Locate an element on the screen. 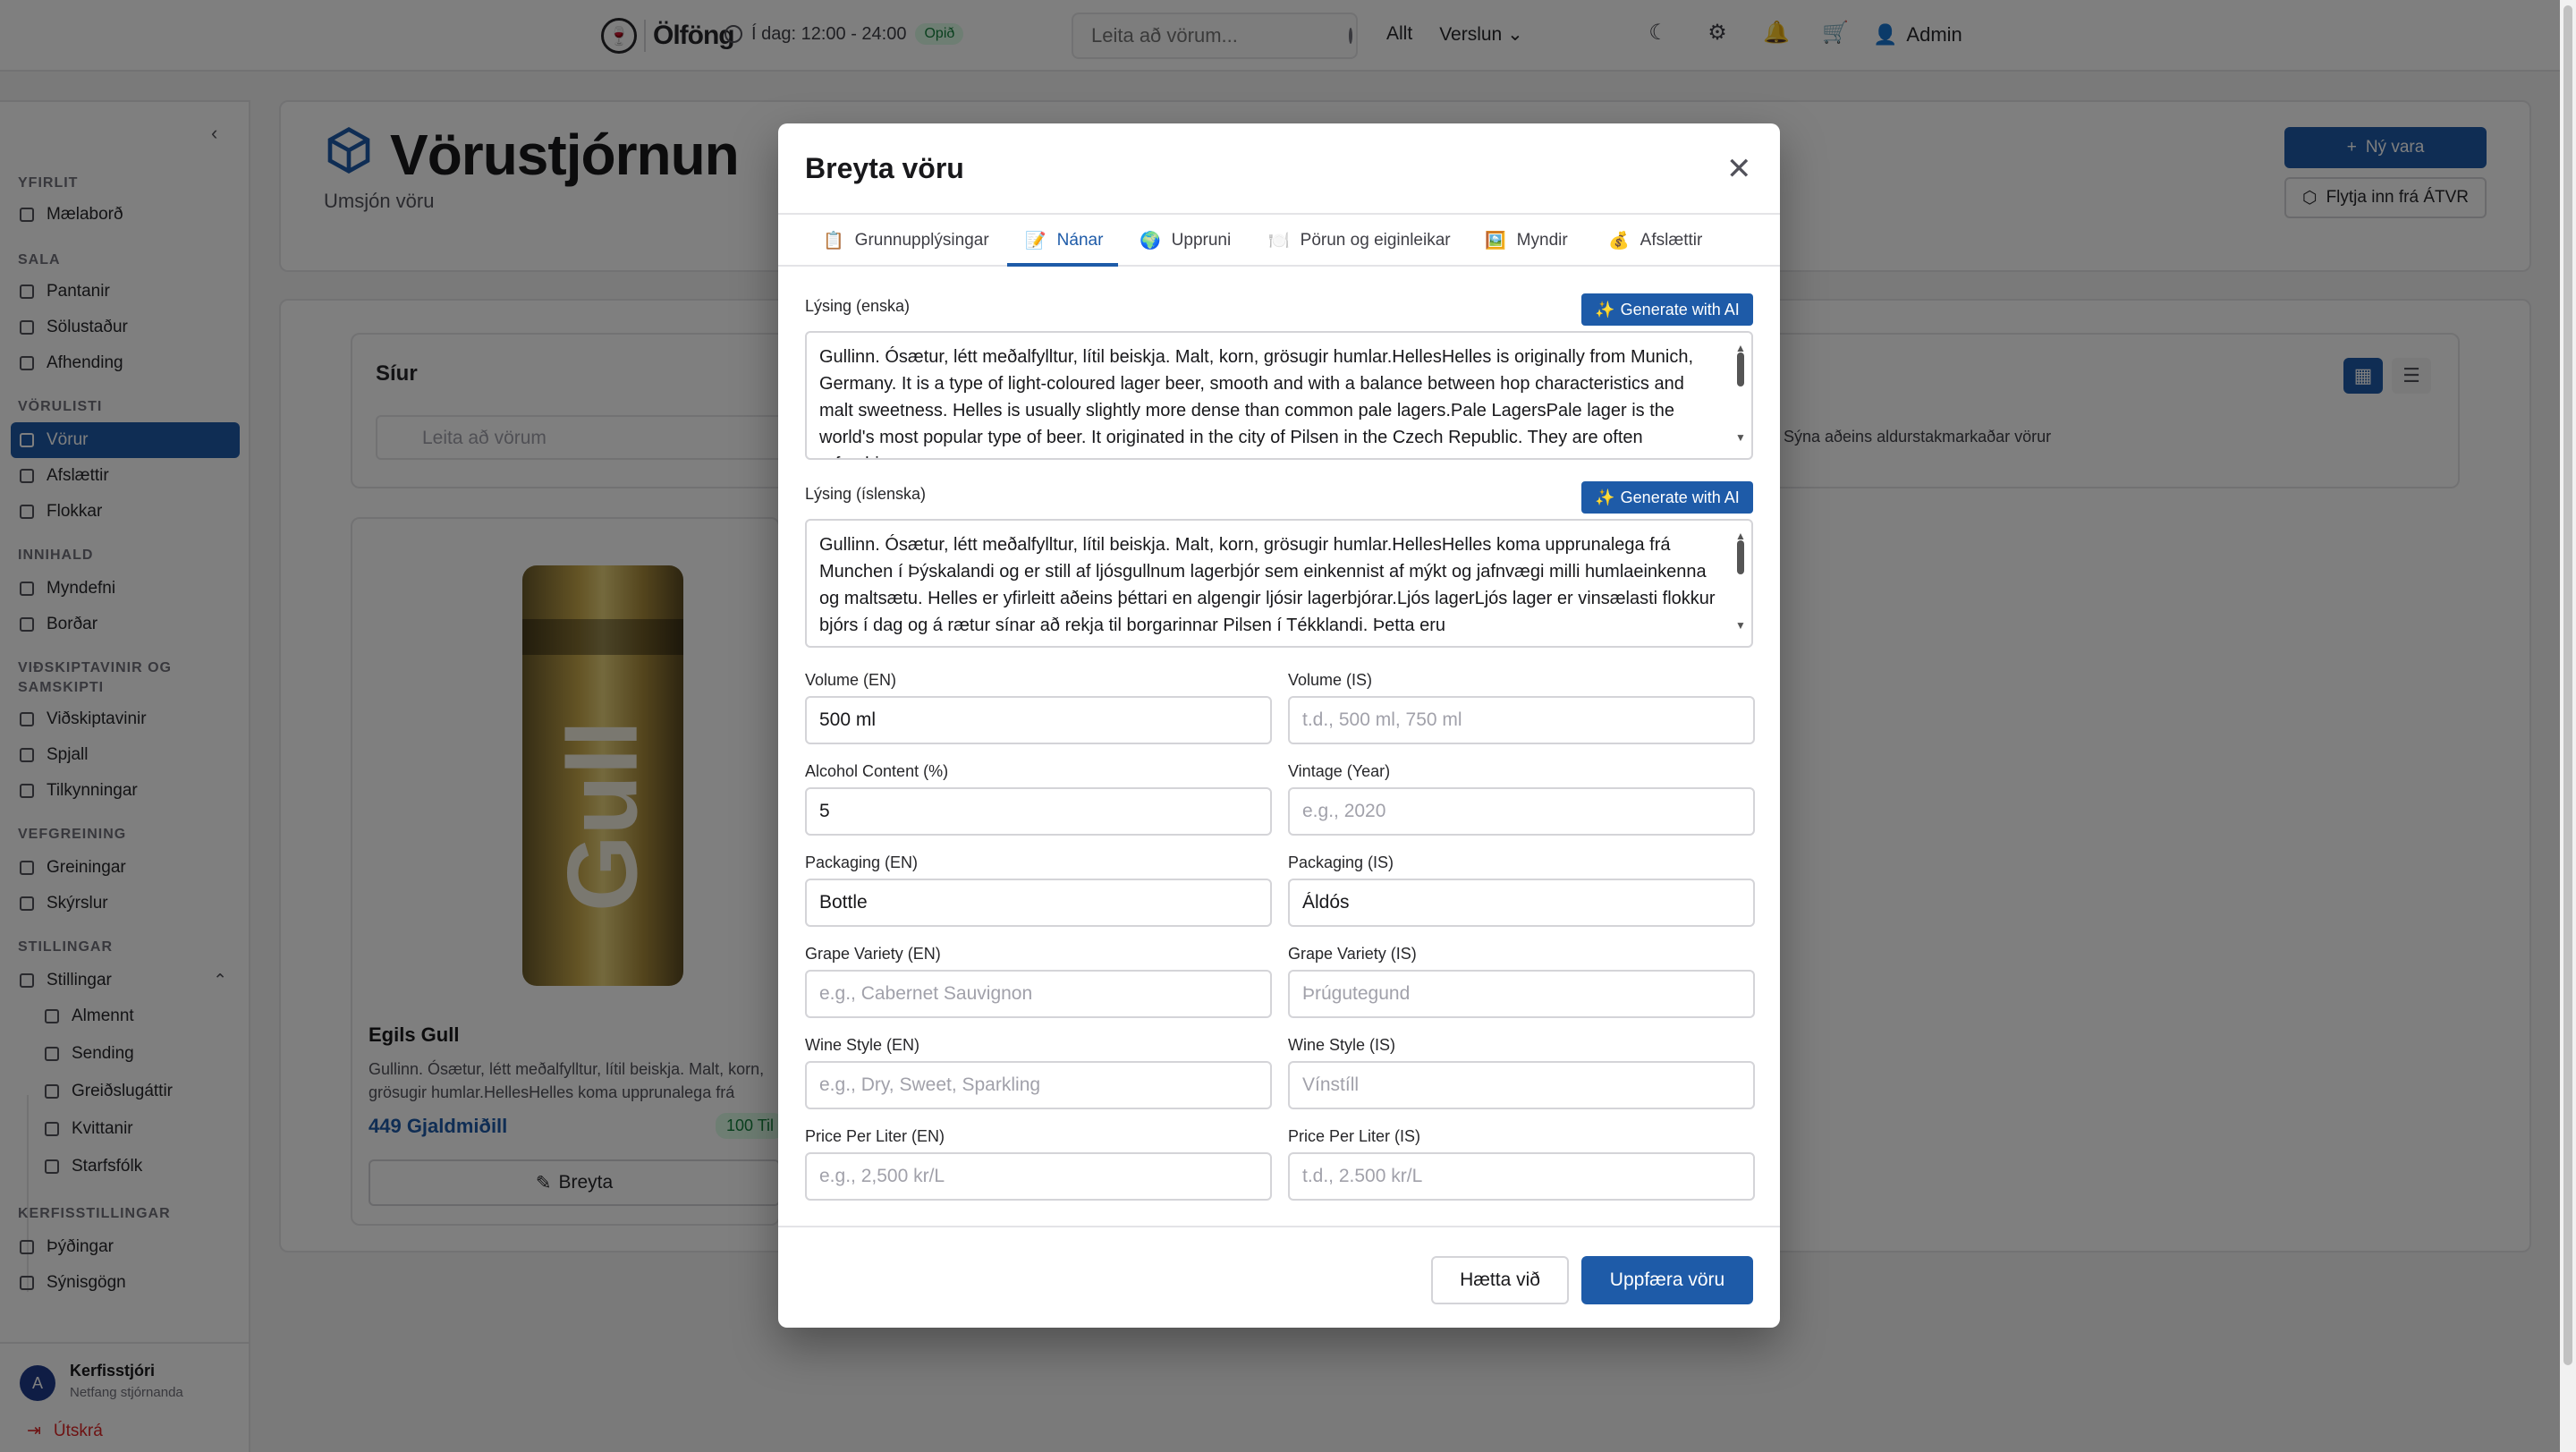 The width and height of the screenshot is (2576, 1452). wine-style-en-label: Wine Style (EN) is located at coordinates (862, 1045).